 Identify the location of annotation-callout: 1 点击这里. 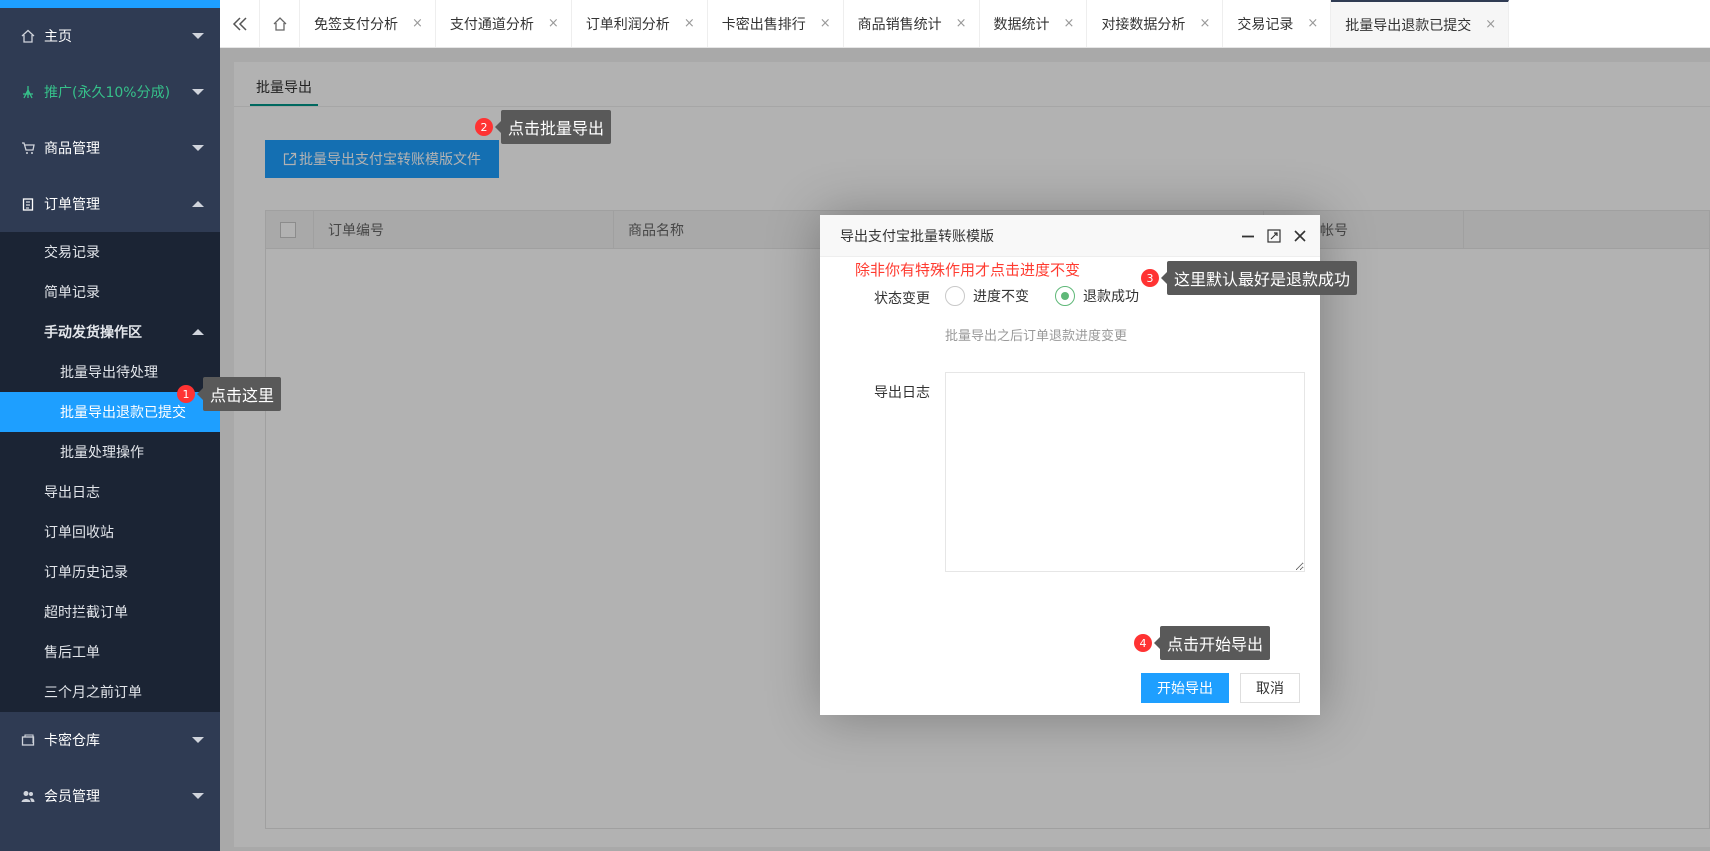
(229, 394).